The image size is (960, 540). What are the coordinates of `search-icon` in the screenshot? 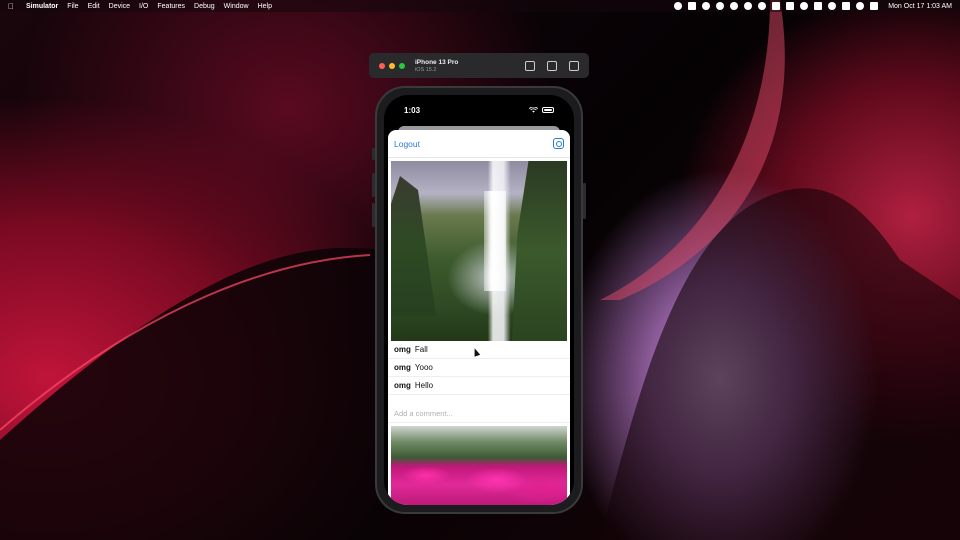 It's located at (860, 6).